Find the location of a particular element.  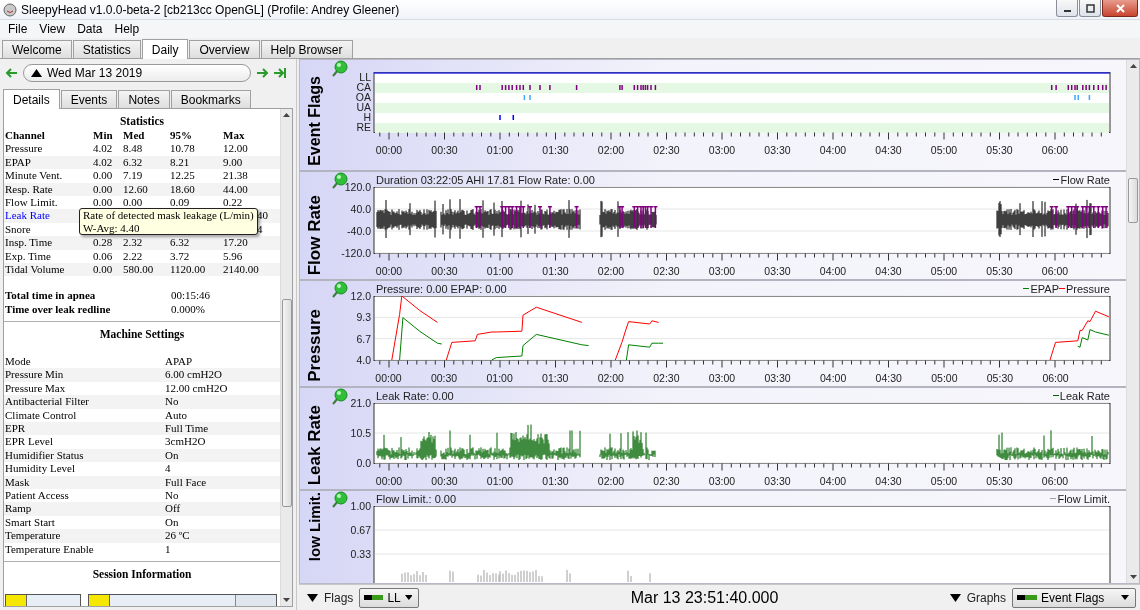

table-cell-text: 4.02 is located at coordinates (103, 149).